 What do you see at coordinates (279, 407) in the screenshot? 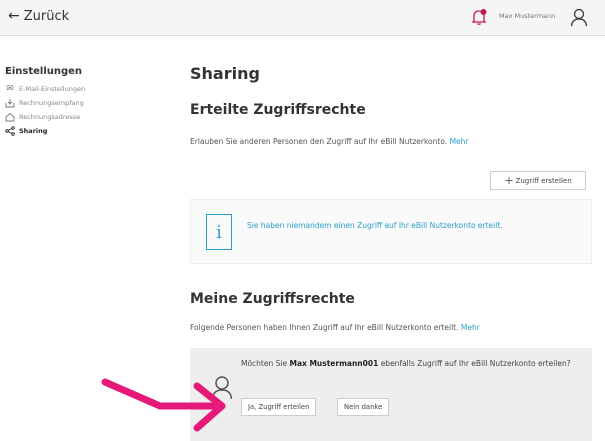
I see `grant-access-button: Ja, Zugriff erteilen` at bounding box center [279, 407].